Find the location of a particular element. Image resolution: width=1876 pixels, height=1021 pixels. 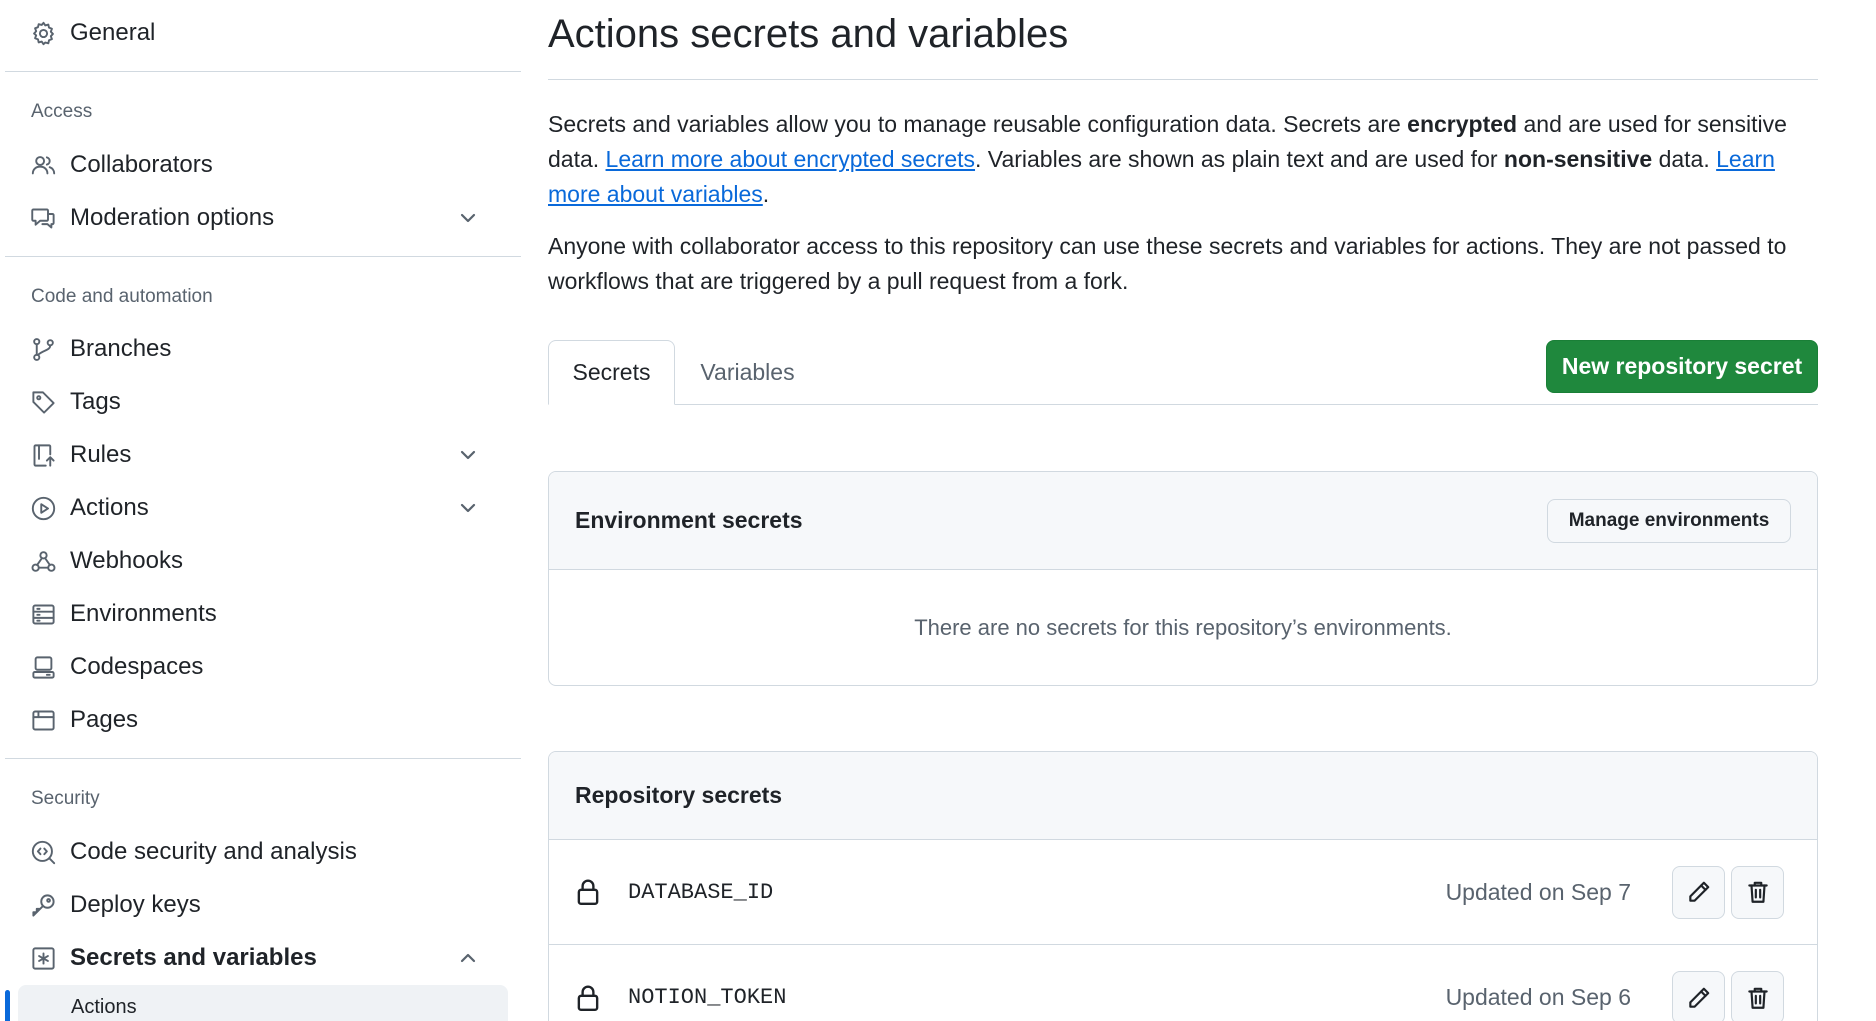

key-icon is located at coordinates (43, 905).